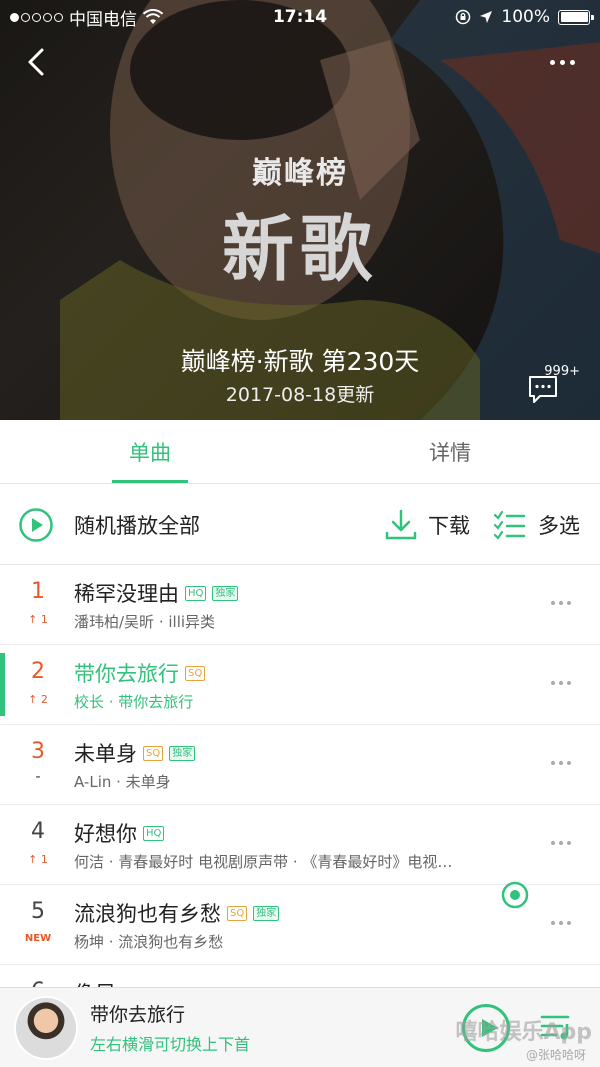 The height and width of the screenshot is (1067, 600). Describe the element at coordinates (300, 17) in the screenshot. I see `status-bar: 中国电信 17:14 100%` at that location.